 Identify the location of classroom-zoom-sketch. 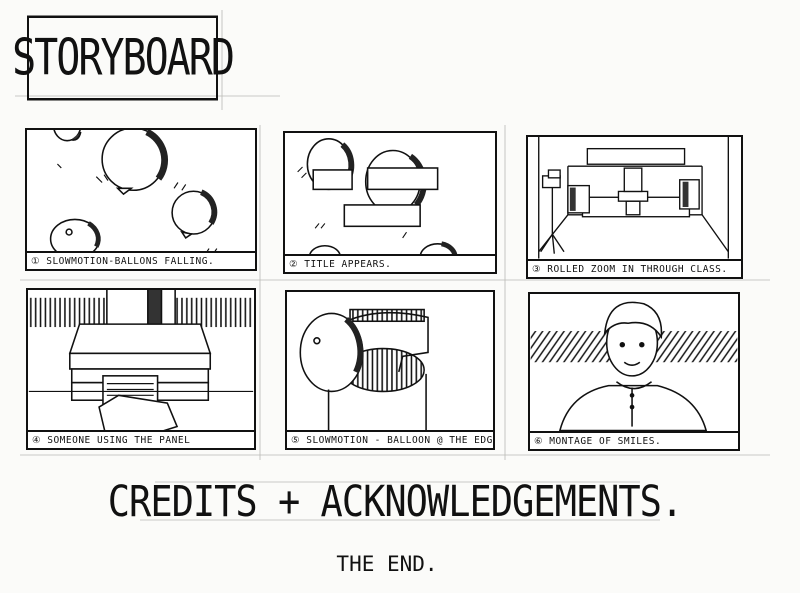
(633, 198).